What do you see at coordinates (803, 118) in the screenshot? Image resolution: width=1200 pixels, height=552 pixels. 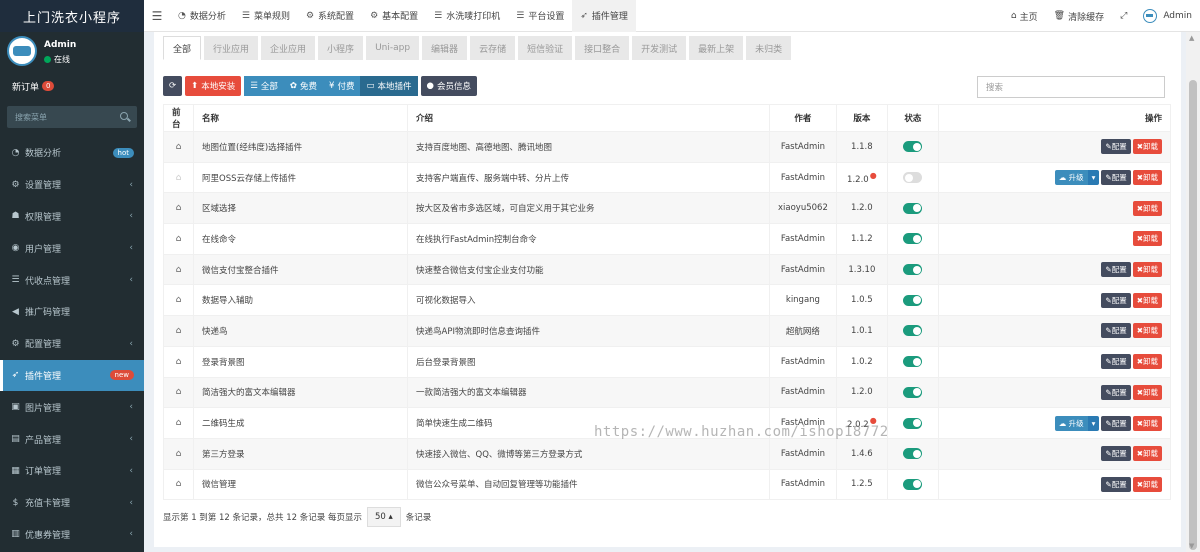 I see `col-author: 作者` at bounding box center [803, 118].